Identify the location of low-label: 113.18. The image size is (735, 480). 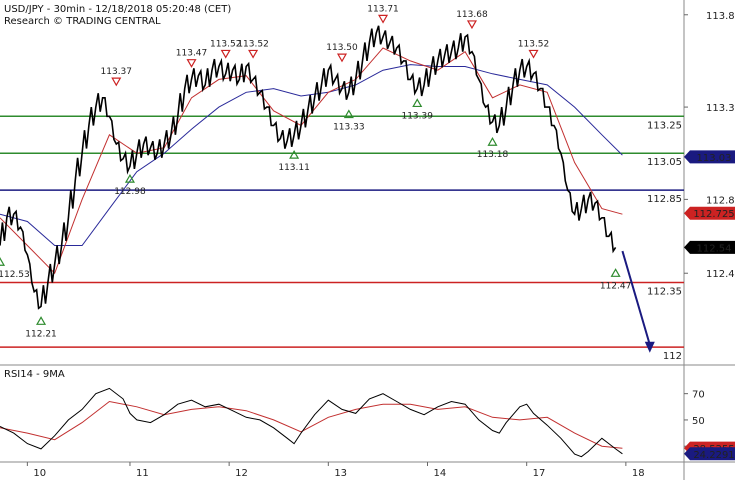
(493, 155).